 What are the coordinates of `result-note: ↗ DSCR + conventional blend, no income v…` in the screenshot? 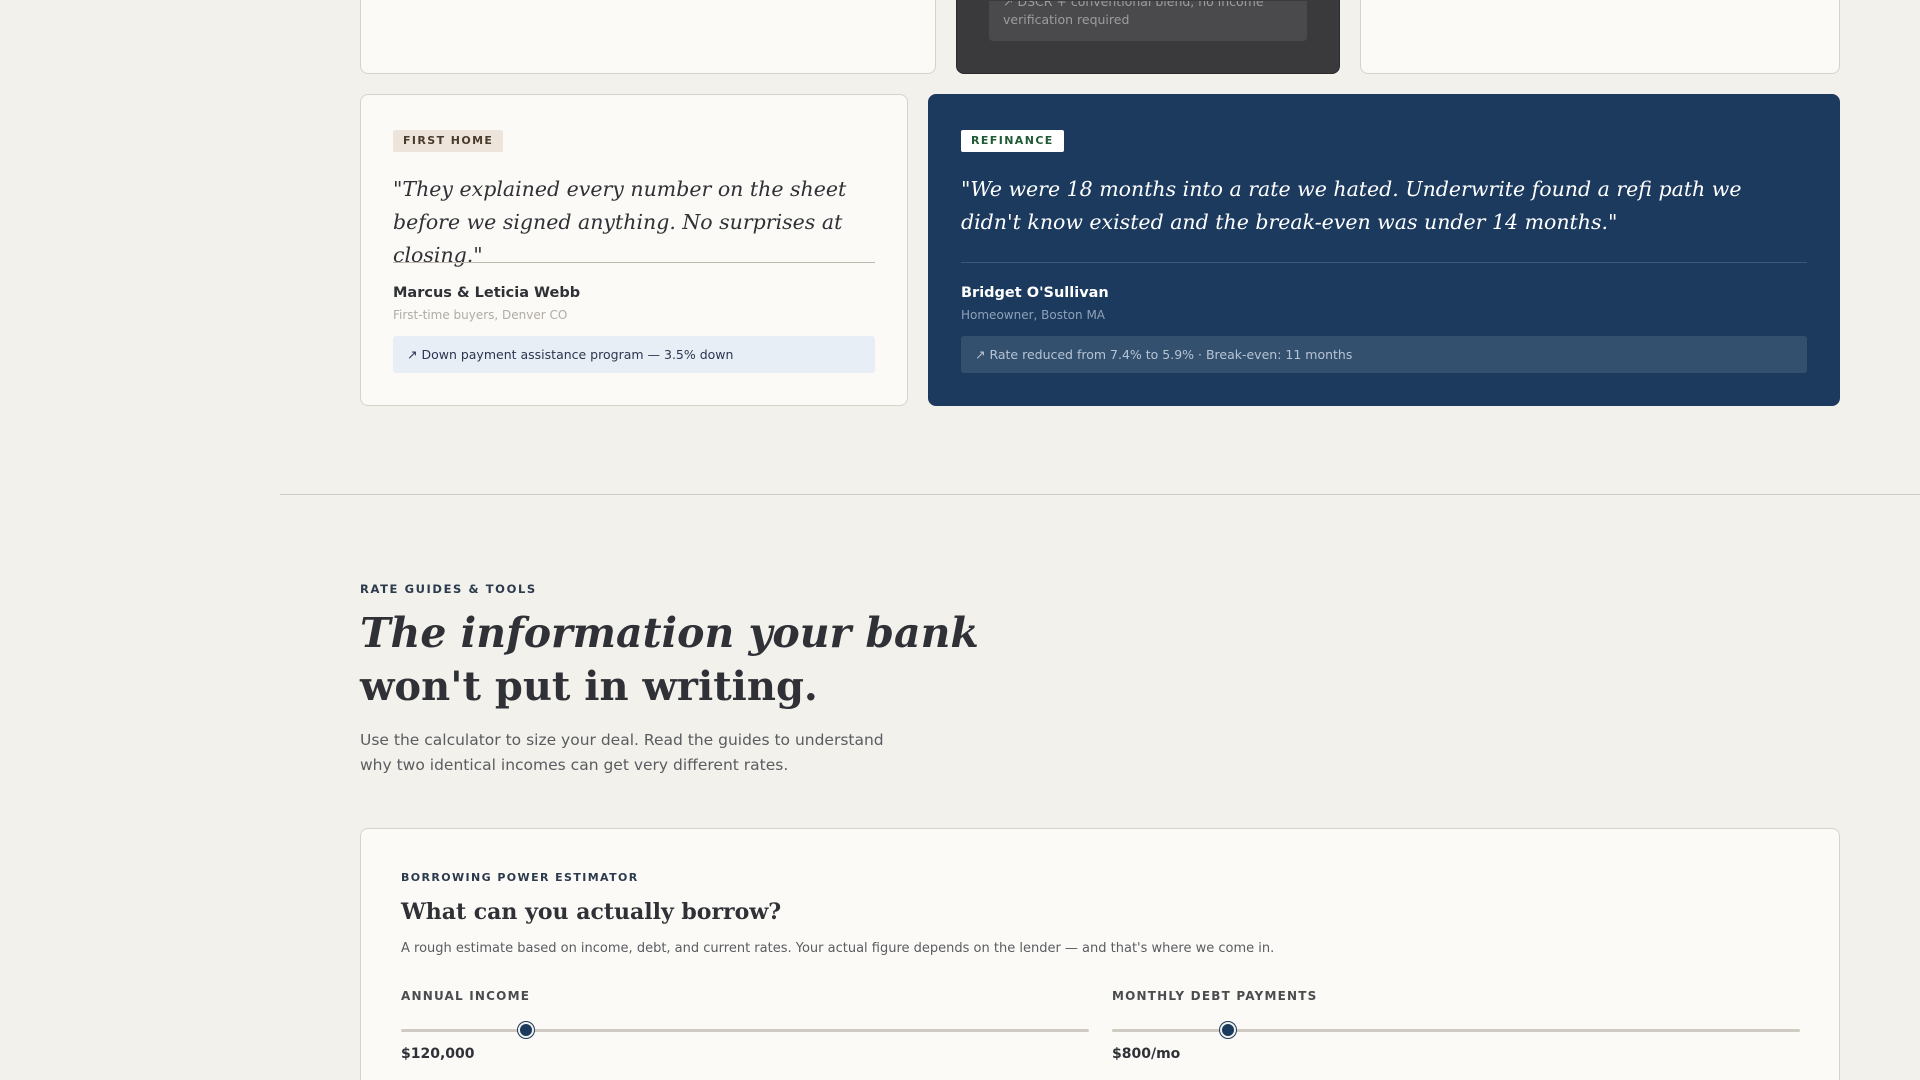 It's located at (1148, 21).